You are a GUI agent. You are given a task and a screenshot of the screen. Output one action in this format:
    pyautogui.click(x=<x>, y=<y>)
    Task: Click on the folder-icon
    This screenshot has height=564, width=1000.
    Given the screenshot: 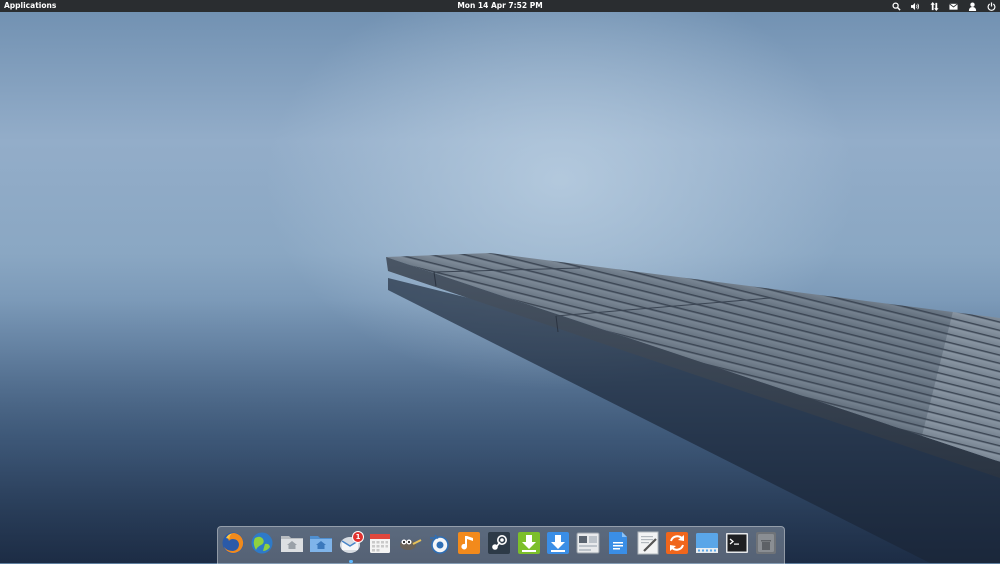 What is the action you would take?
    pyautogui.click(x=321, y=543)
    